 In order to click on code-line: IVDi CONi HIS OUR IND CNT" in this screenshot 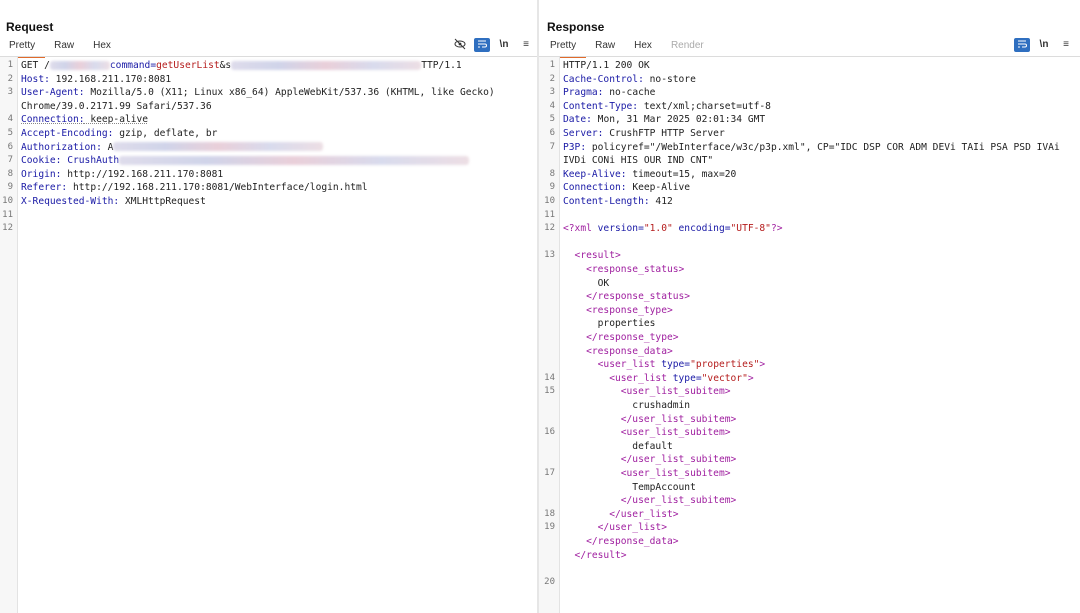, I will do `click(809, 161)`.